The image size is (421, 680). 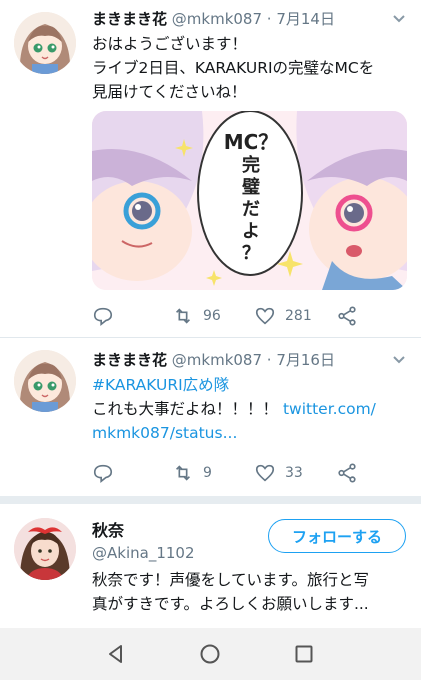 I want to click on person-photo-icon, so click(x=45, y=549).